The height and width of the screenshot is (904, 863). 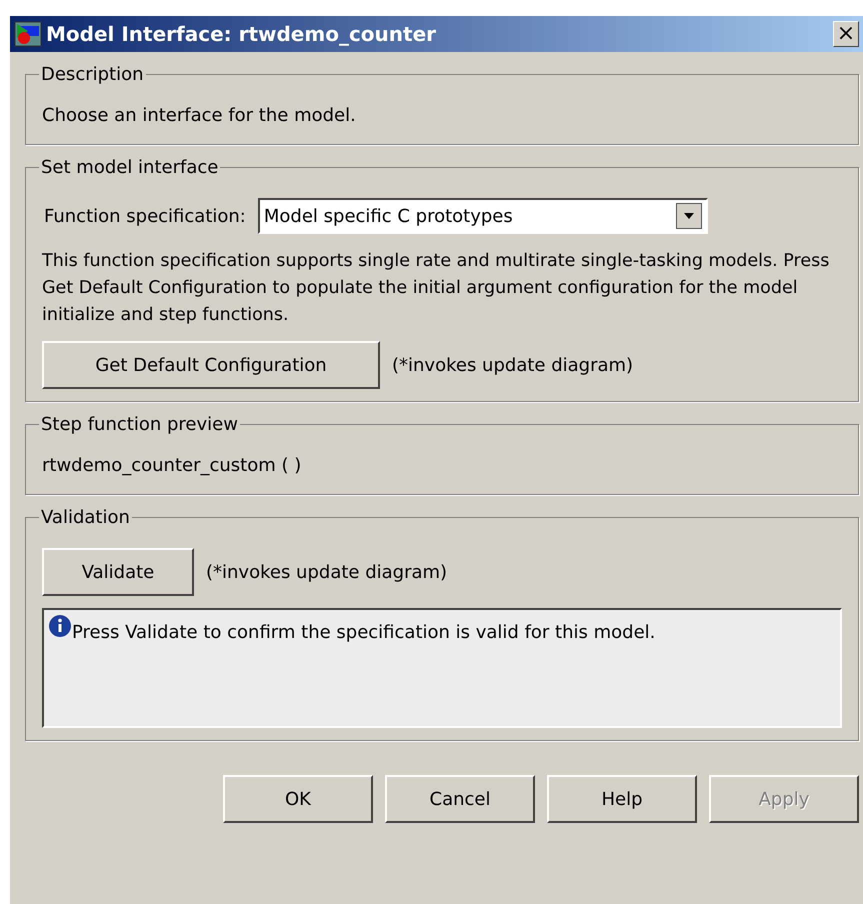 I want to click on field-label: Function specification:, so click(x=145, y=216).